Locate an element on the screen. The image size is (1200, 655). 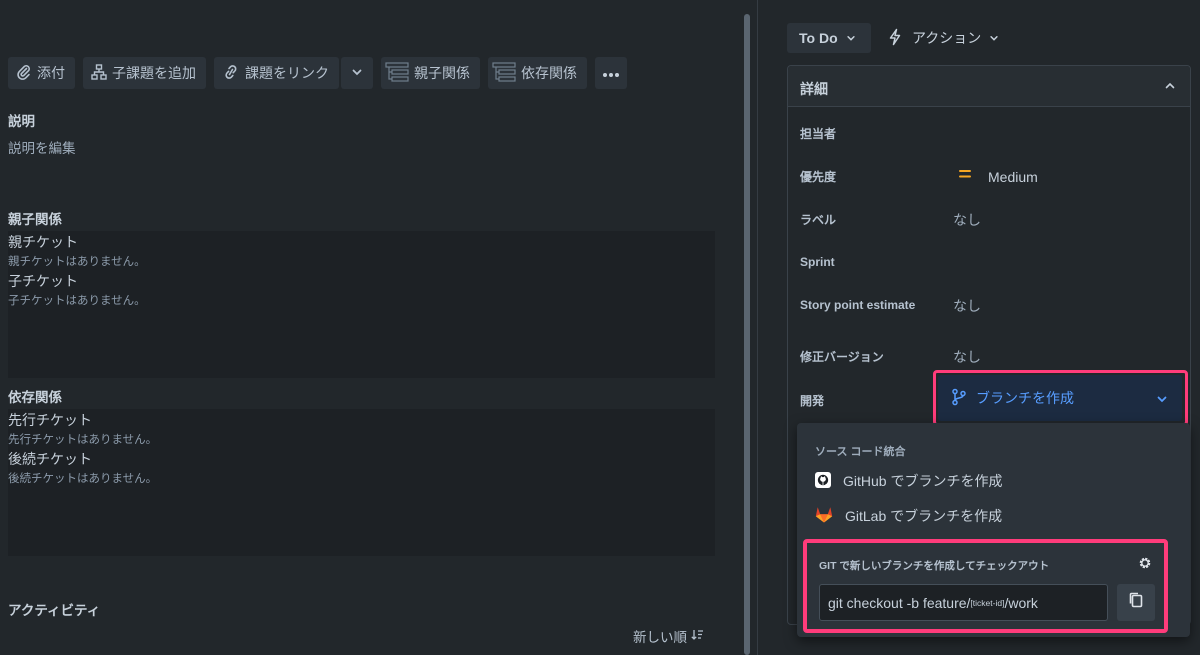
story-point-value: なし is located at coordinates (967, 306).